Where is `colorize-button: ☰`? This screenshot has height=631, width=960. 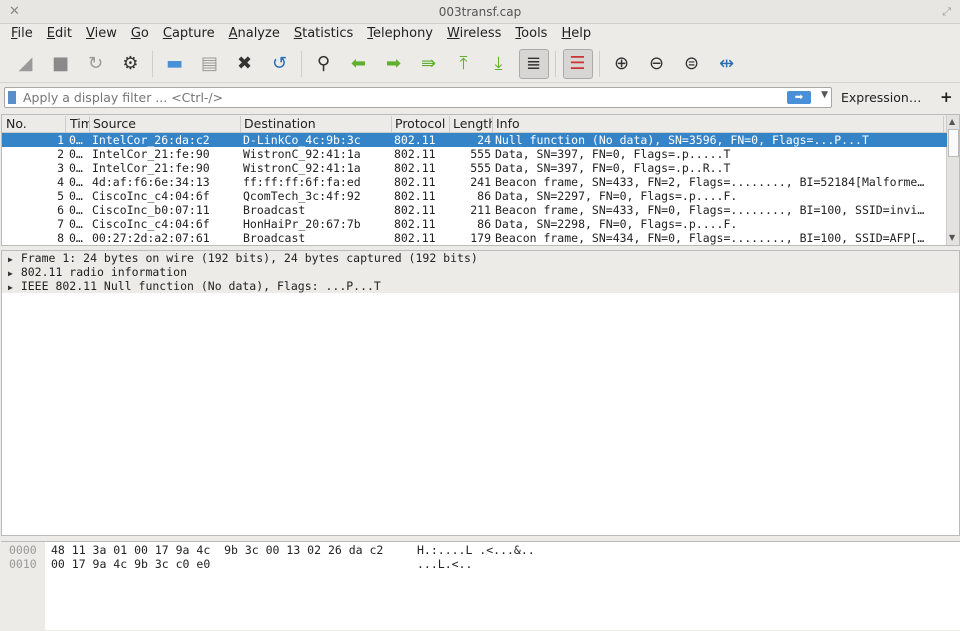
colorize-button: ☰ is located at coordinates (577, 63).